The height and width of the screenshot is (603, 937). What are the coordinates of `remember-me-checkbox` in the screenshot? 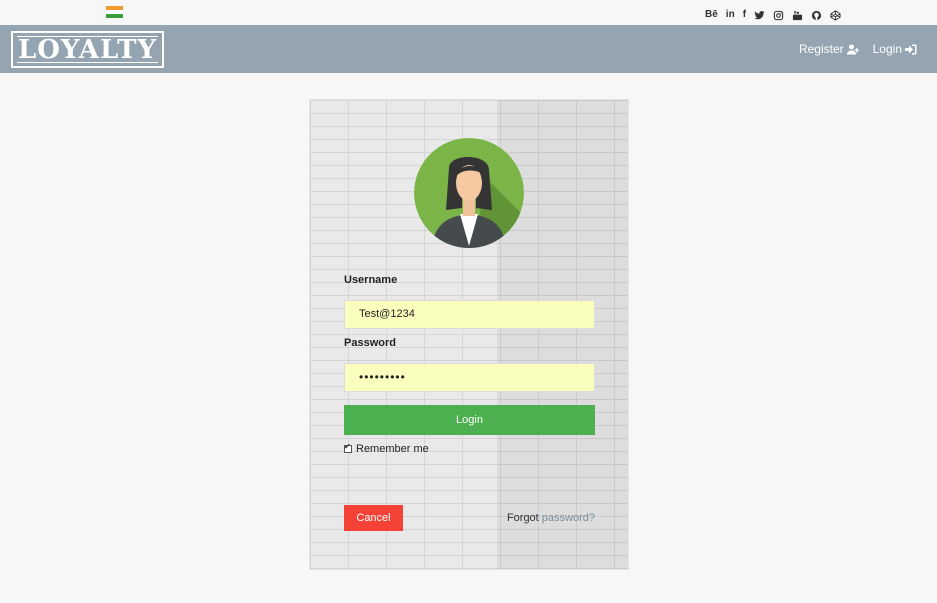 It's located at (348, 447).